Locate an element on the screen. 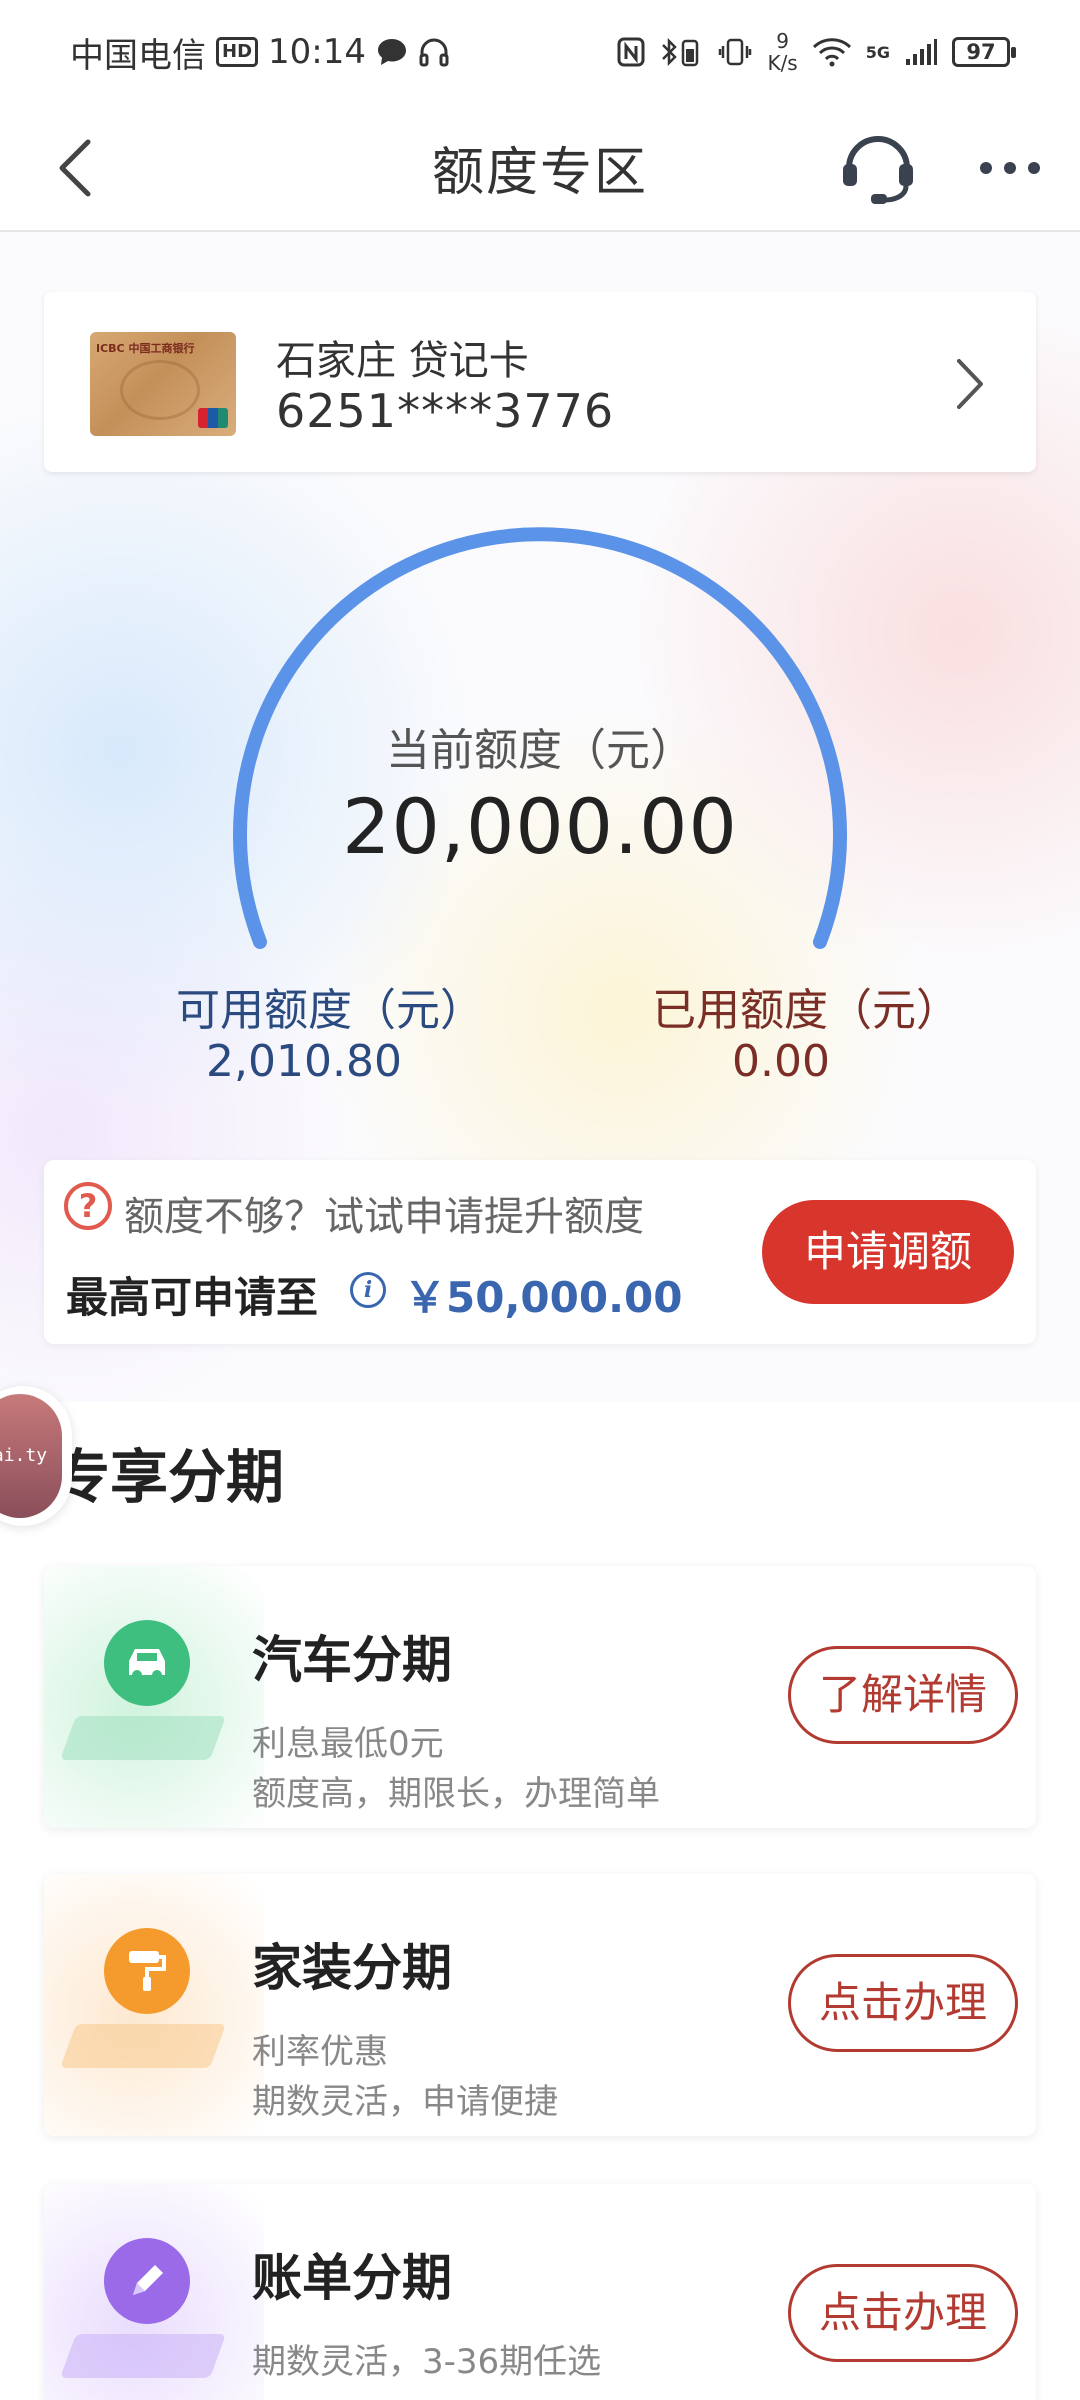 Image resolution: width=1080 pixels, height=2400 pixels. status-bar: 中国电信 HD 10:14 9 K/s 5G 97 is located at coordinates (540, 52).